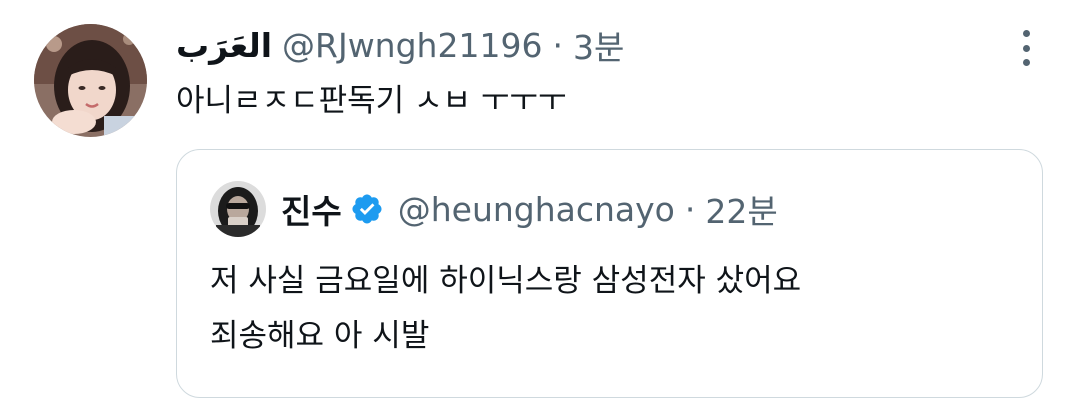 The width and height of the screenshot is (1080, 409). I want to click on quoted-tweet-text-line: 저 사실 금요일에 하이닉스랑 삼성전자 샀어요, so click(506, 281).